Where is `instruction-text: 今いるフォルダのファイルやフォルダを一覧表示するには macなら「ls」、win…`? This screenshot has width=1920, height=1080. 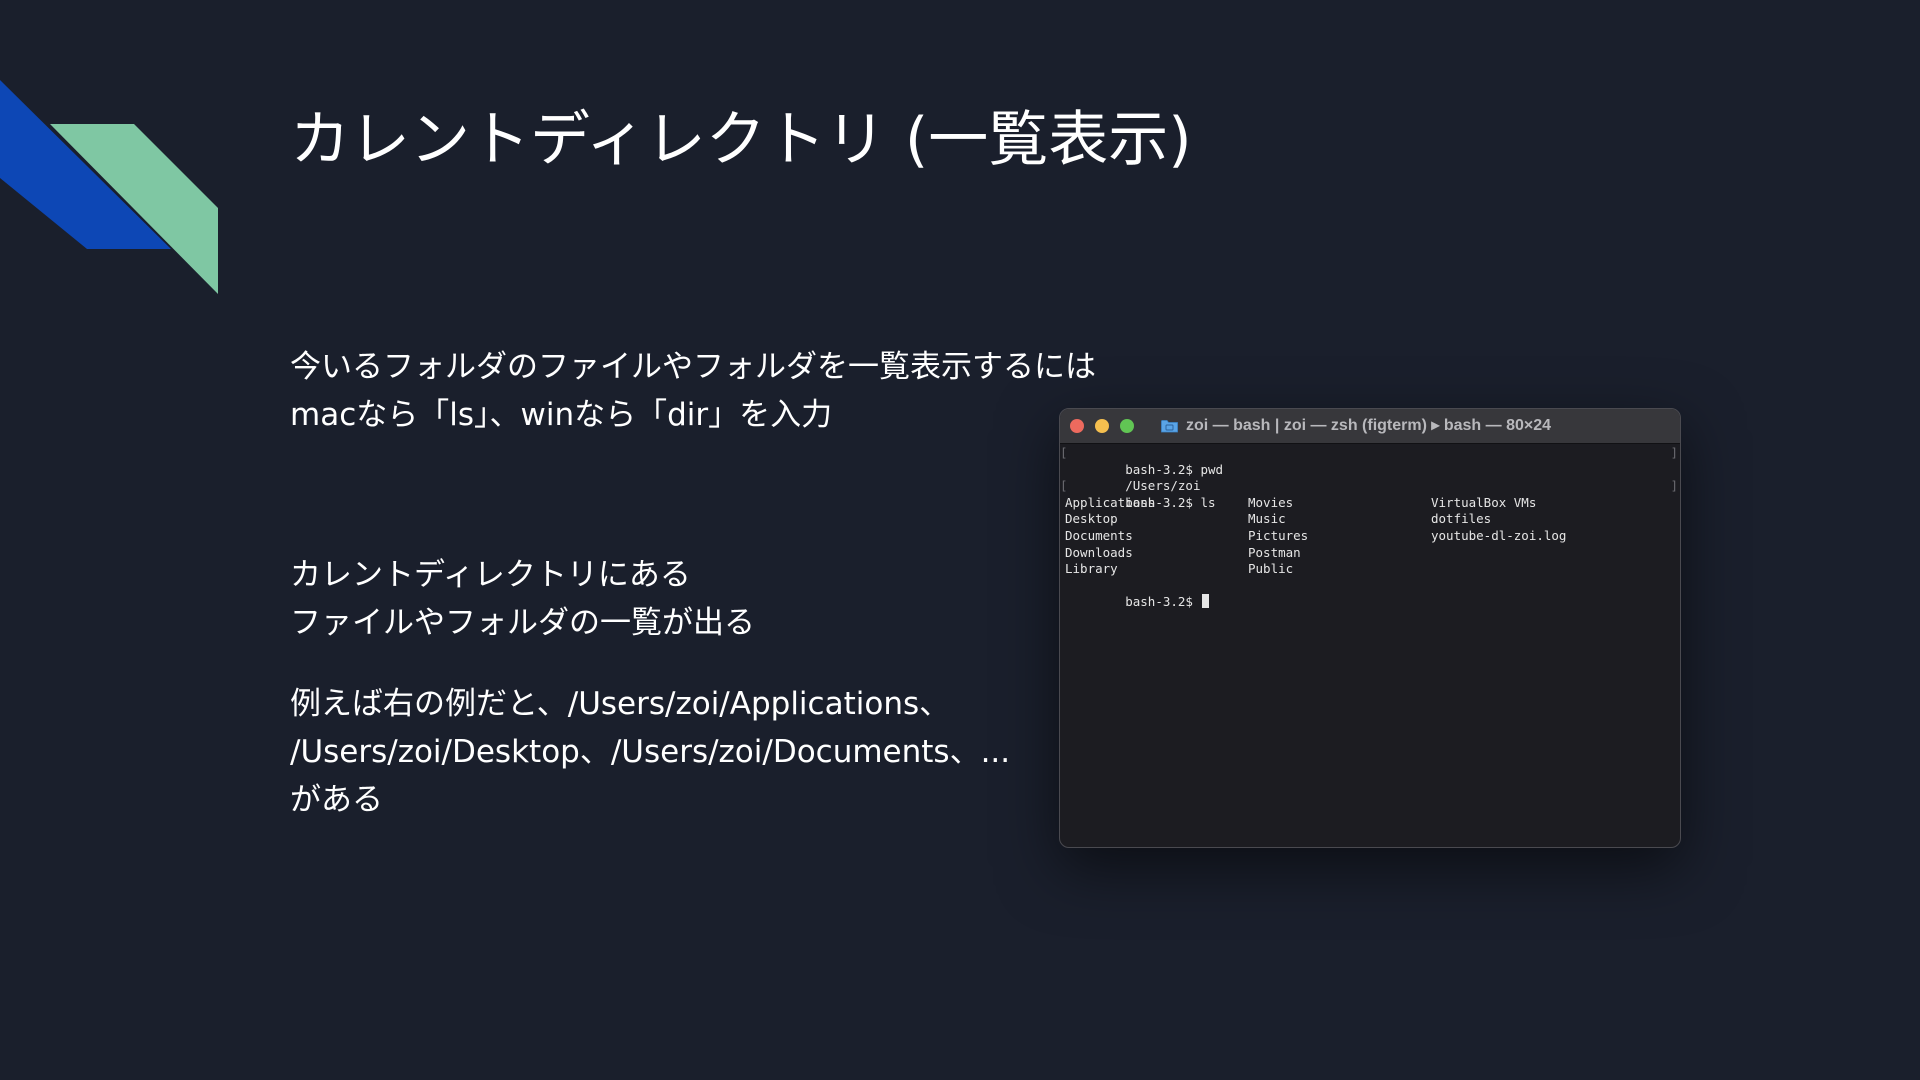 instruction-text: 今いるフォルダのファイルやフォルダを一覧表示するには macなら「ls」、win… is located at coordinates (693, 391).